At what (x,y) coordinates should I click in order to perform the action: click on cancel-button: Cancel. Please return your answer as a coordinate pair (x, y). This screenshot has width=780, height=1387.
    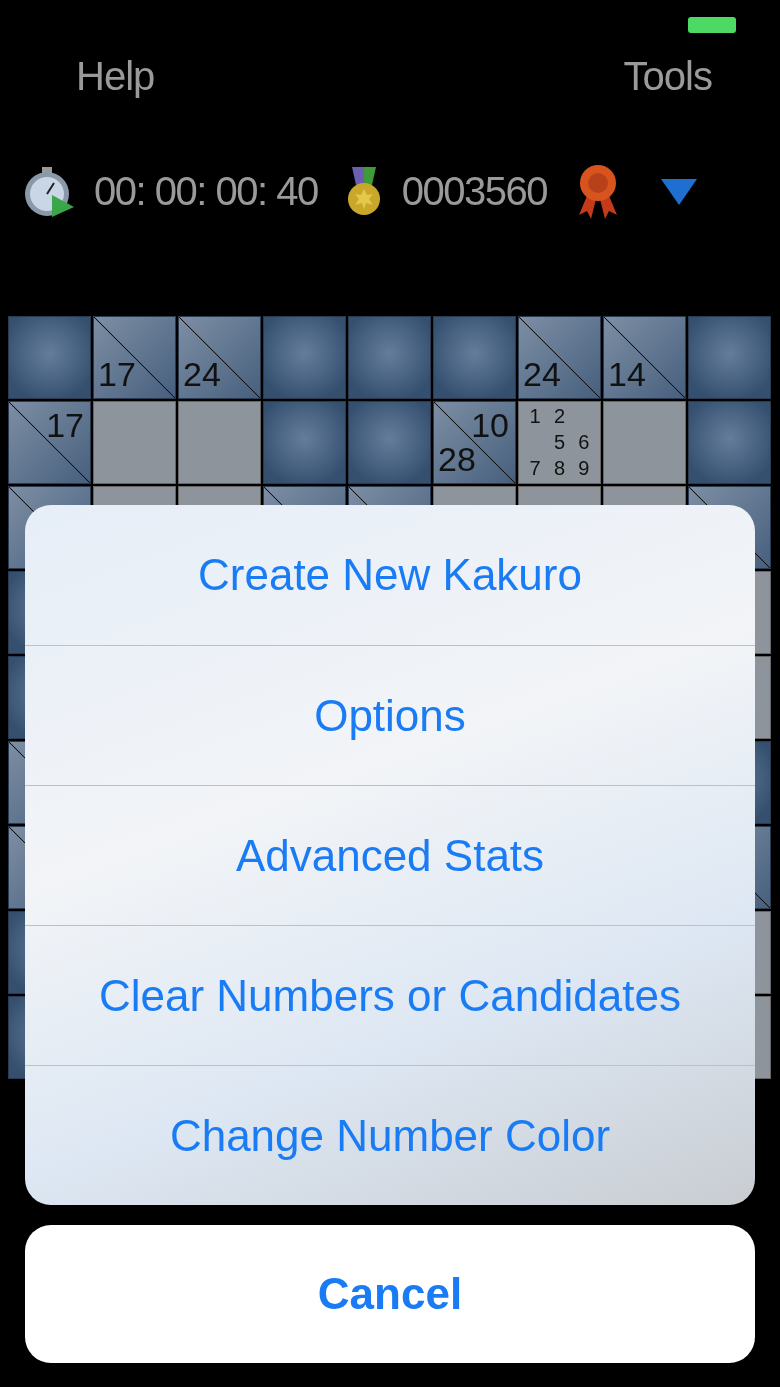
    Looking at the image, I should click on (390, 1294).